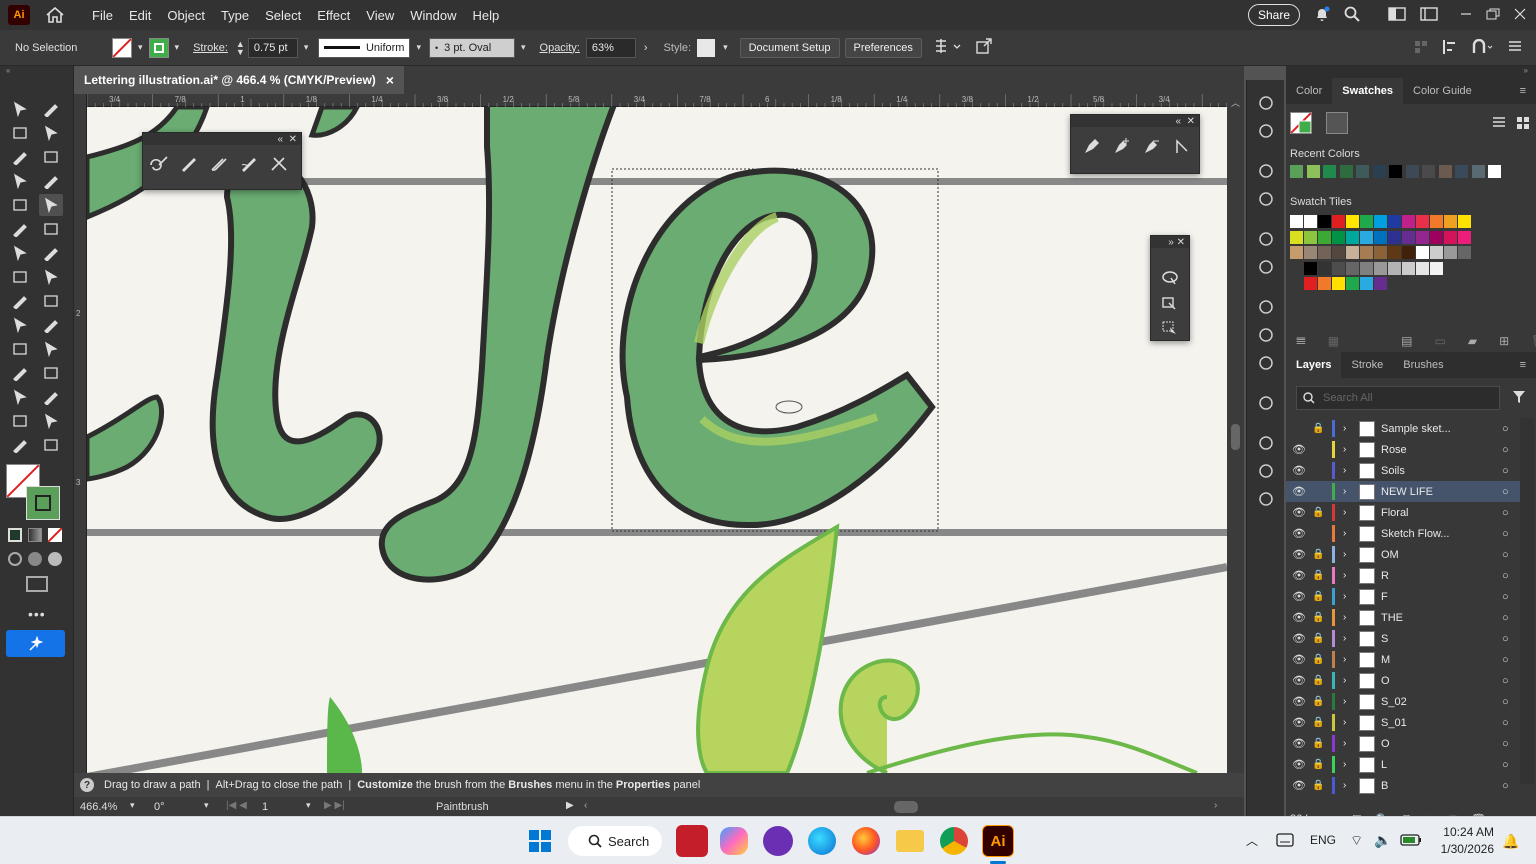 This screenshot has width=1536, height=864. I want to click on screen-mode-icon, so click(37, 584).